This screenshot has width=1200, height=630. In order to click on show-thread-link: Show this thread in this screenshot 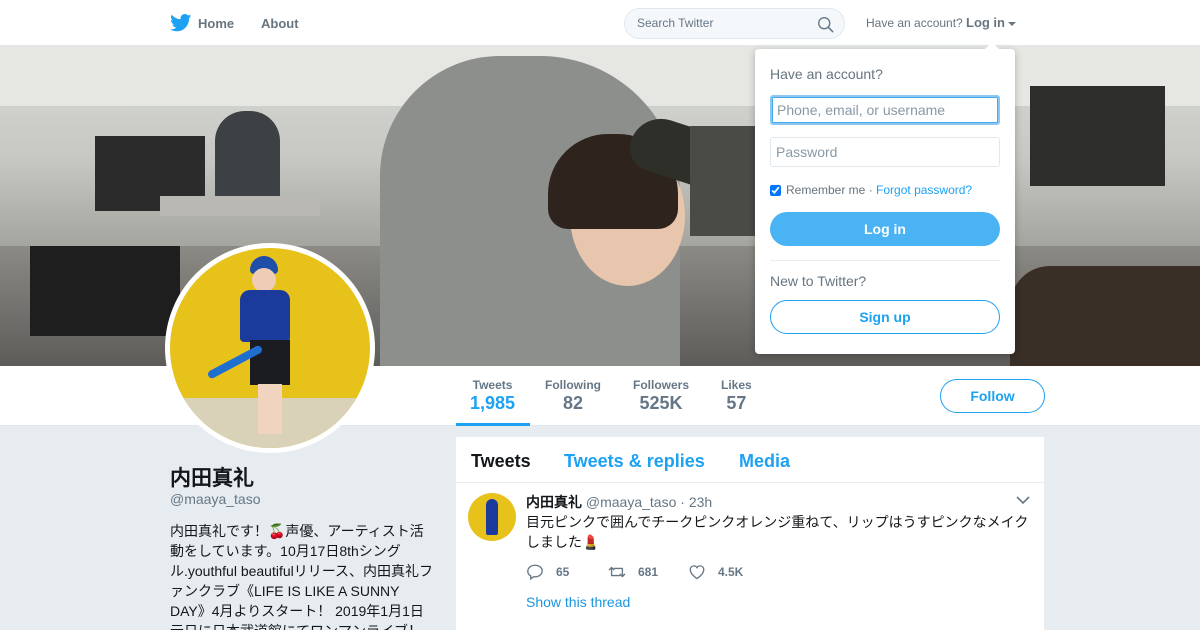, I will do `click(578, 602)`.